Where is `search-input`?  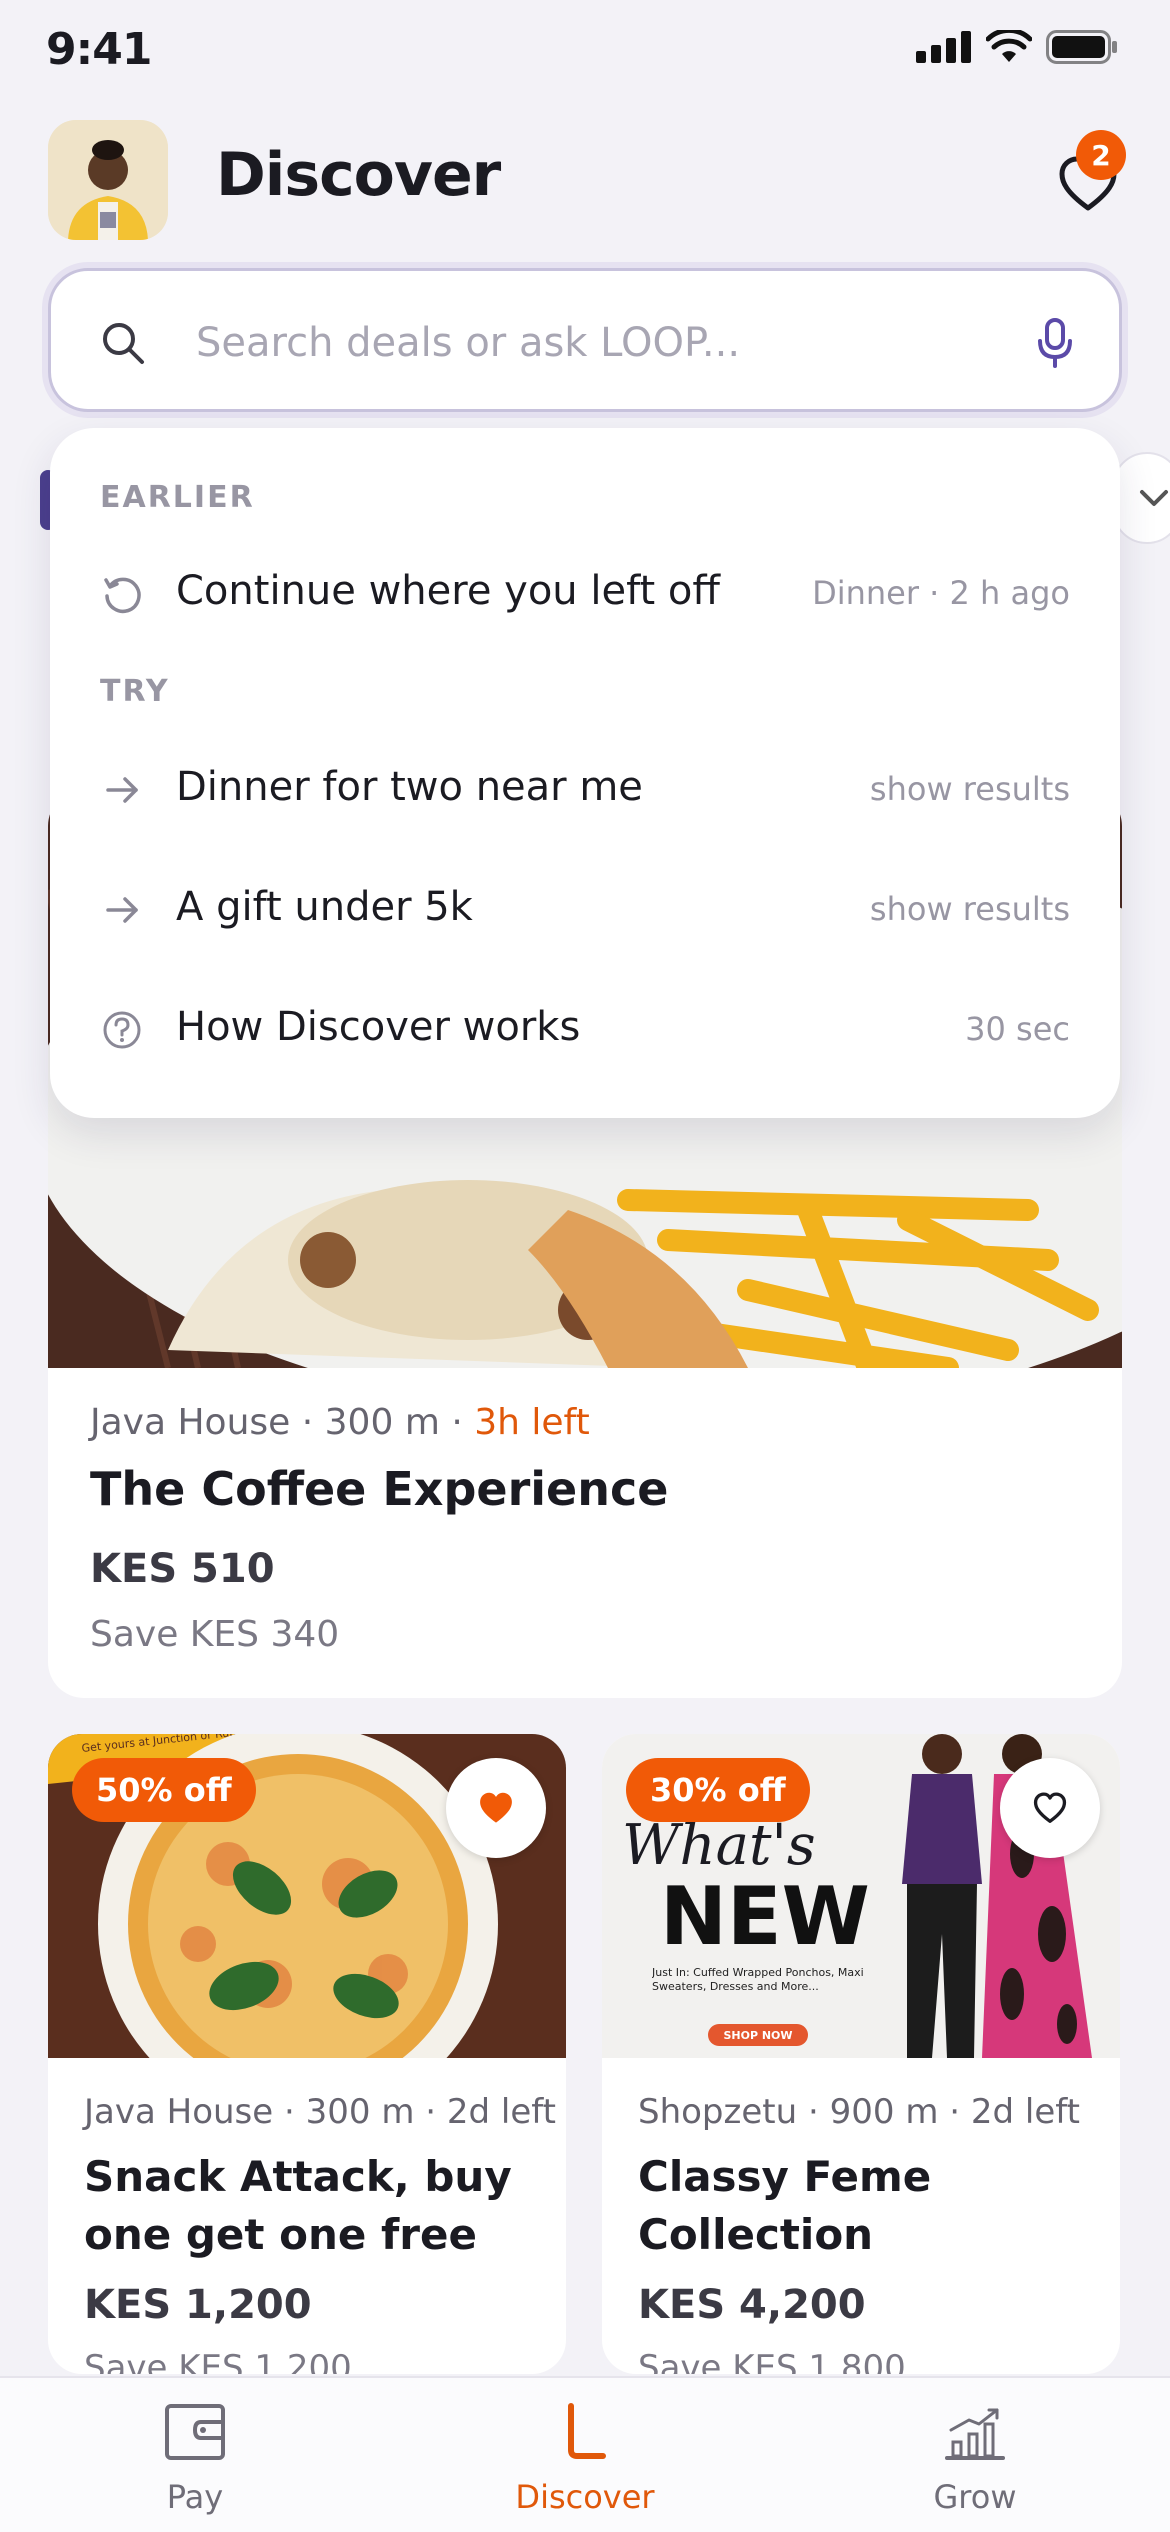 search-input is located at coordinates (596, 343).